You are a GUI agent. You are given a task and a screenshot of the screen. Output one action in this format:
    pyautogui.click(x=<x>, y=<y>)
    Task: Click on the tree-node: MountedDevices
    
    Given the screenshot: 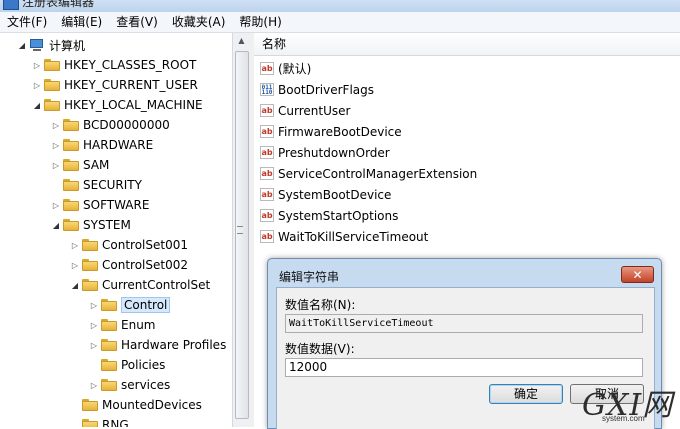 What is the action you would take?
    pyautogui.click(x=136, y=405)
    